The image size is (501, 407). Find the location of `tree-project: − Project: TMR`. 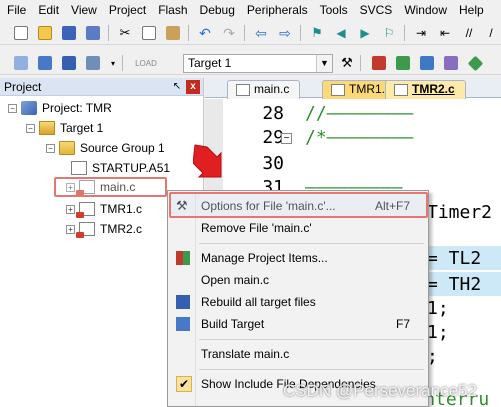

tree-project: − Project: TMR is located at coordinates (60, 108).